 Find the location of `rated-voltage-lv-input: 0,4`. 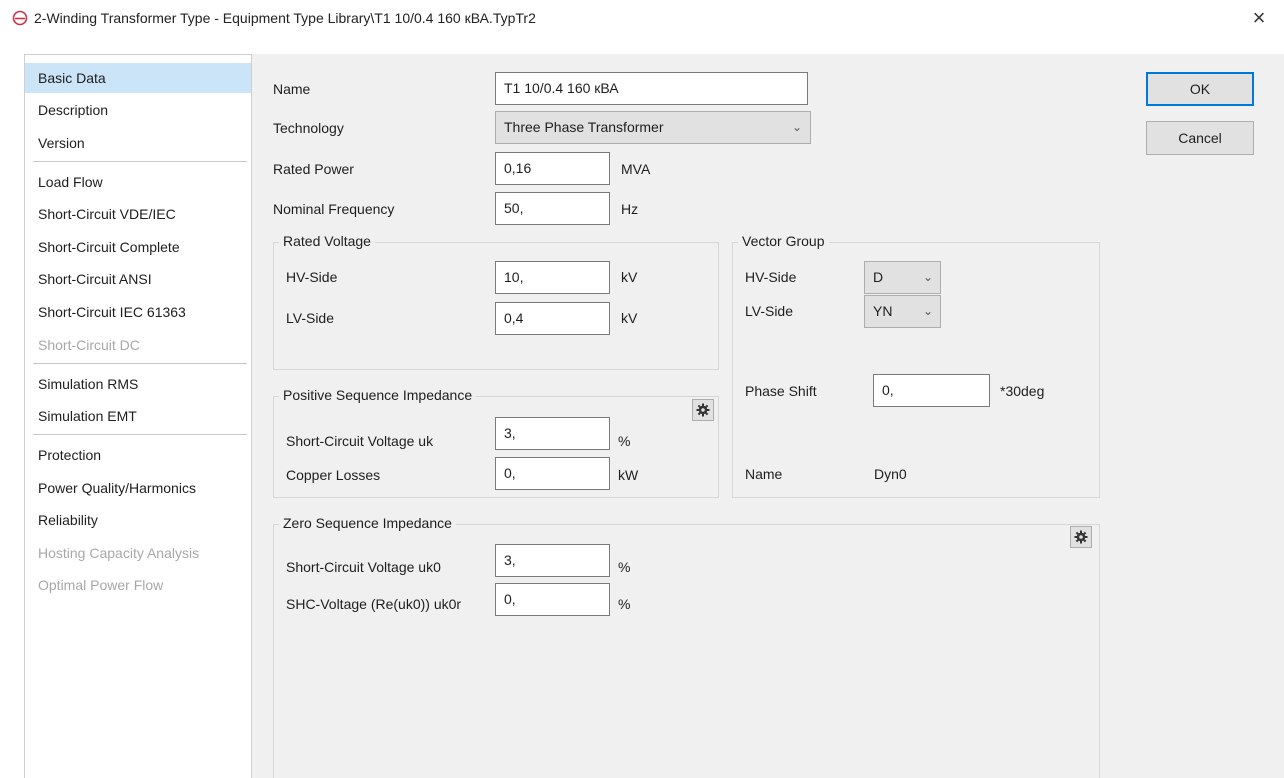

rated-voltage-lv-input: 0,4 is located at coordinates (552, 318).